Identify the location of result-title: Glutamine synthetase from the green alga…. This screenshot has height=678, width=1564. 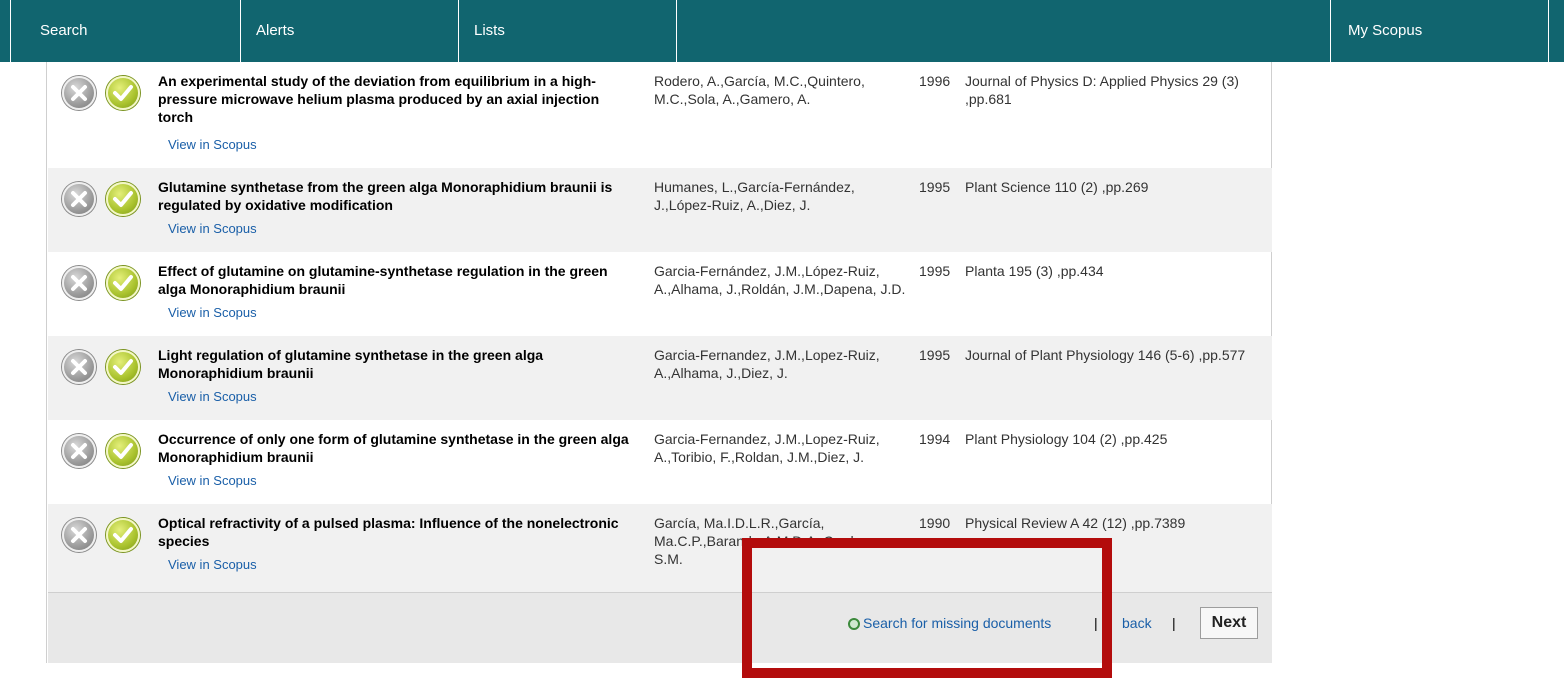
(385, 196).